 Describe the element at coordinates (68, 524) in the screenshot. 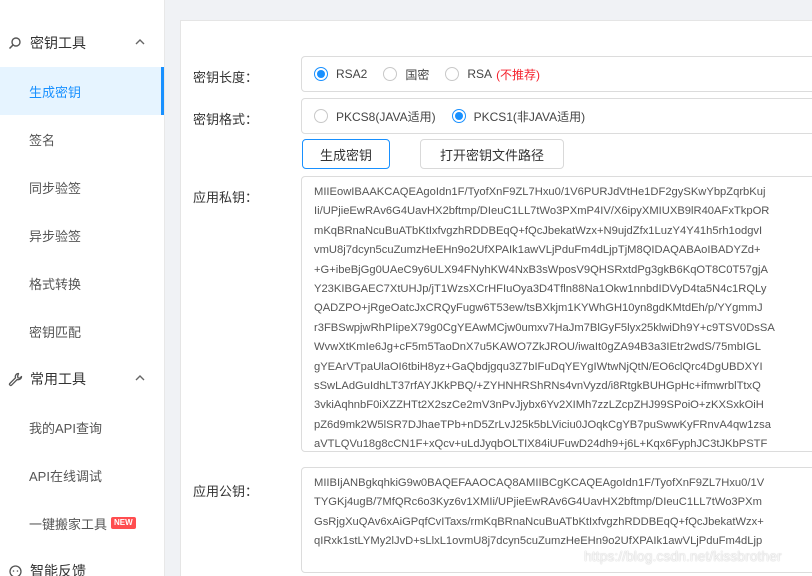

I see `sidebar-item-label: 一键搬家工具` at that location.